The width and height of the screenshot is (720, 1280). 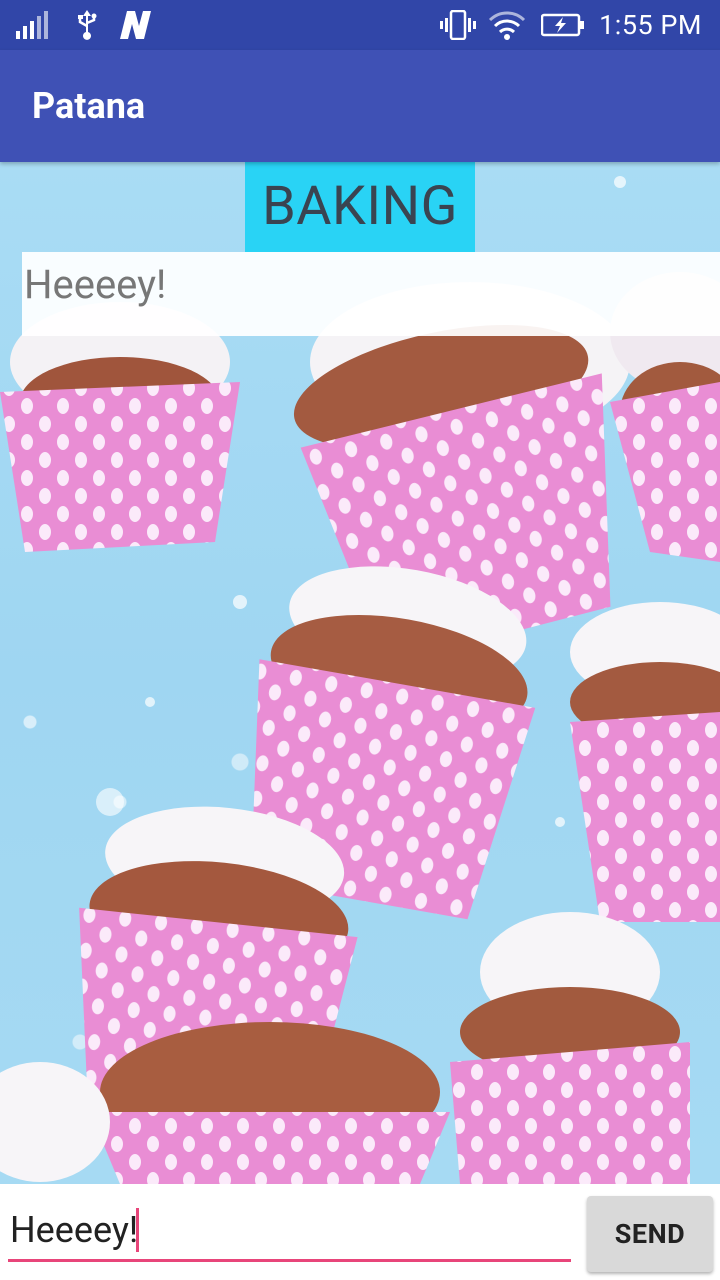 I want to click on app-title: Patana, so click(x=89, y=106).